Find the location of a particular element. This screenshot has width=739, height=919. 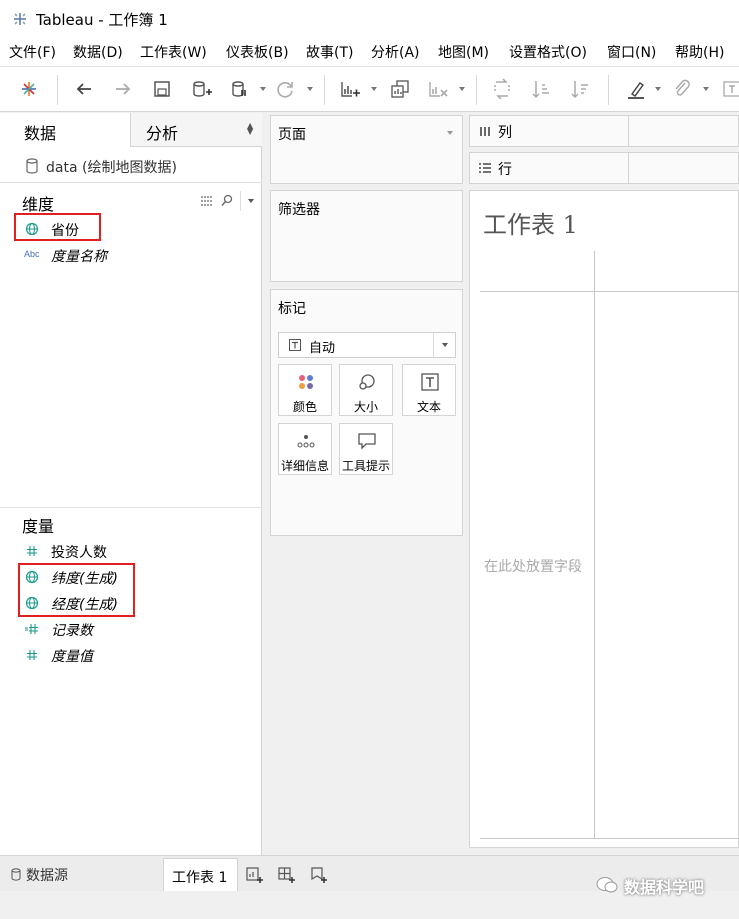

text-label: 文本 is located at coordinates (428, 407).